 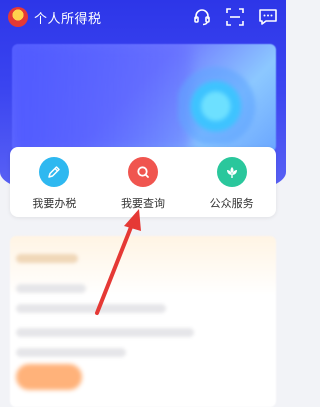 I want to click on banner-illustration, so click(x=220, y=102).